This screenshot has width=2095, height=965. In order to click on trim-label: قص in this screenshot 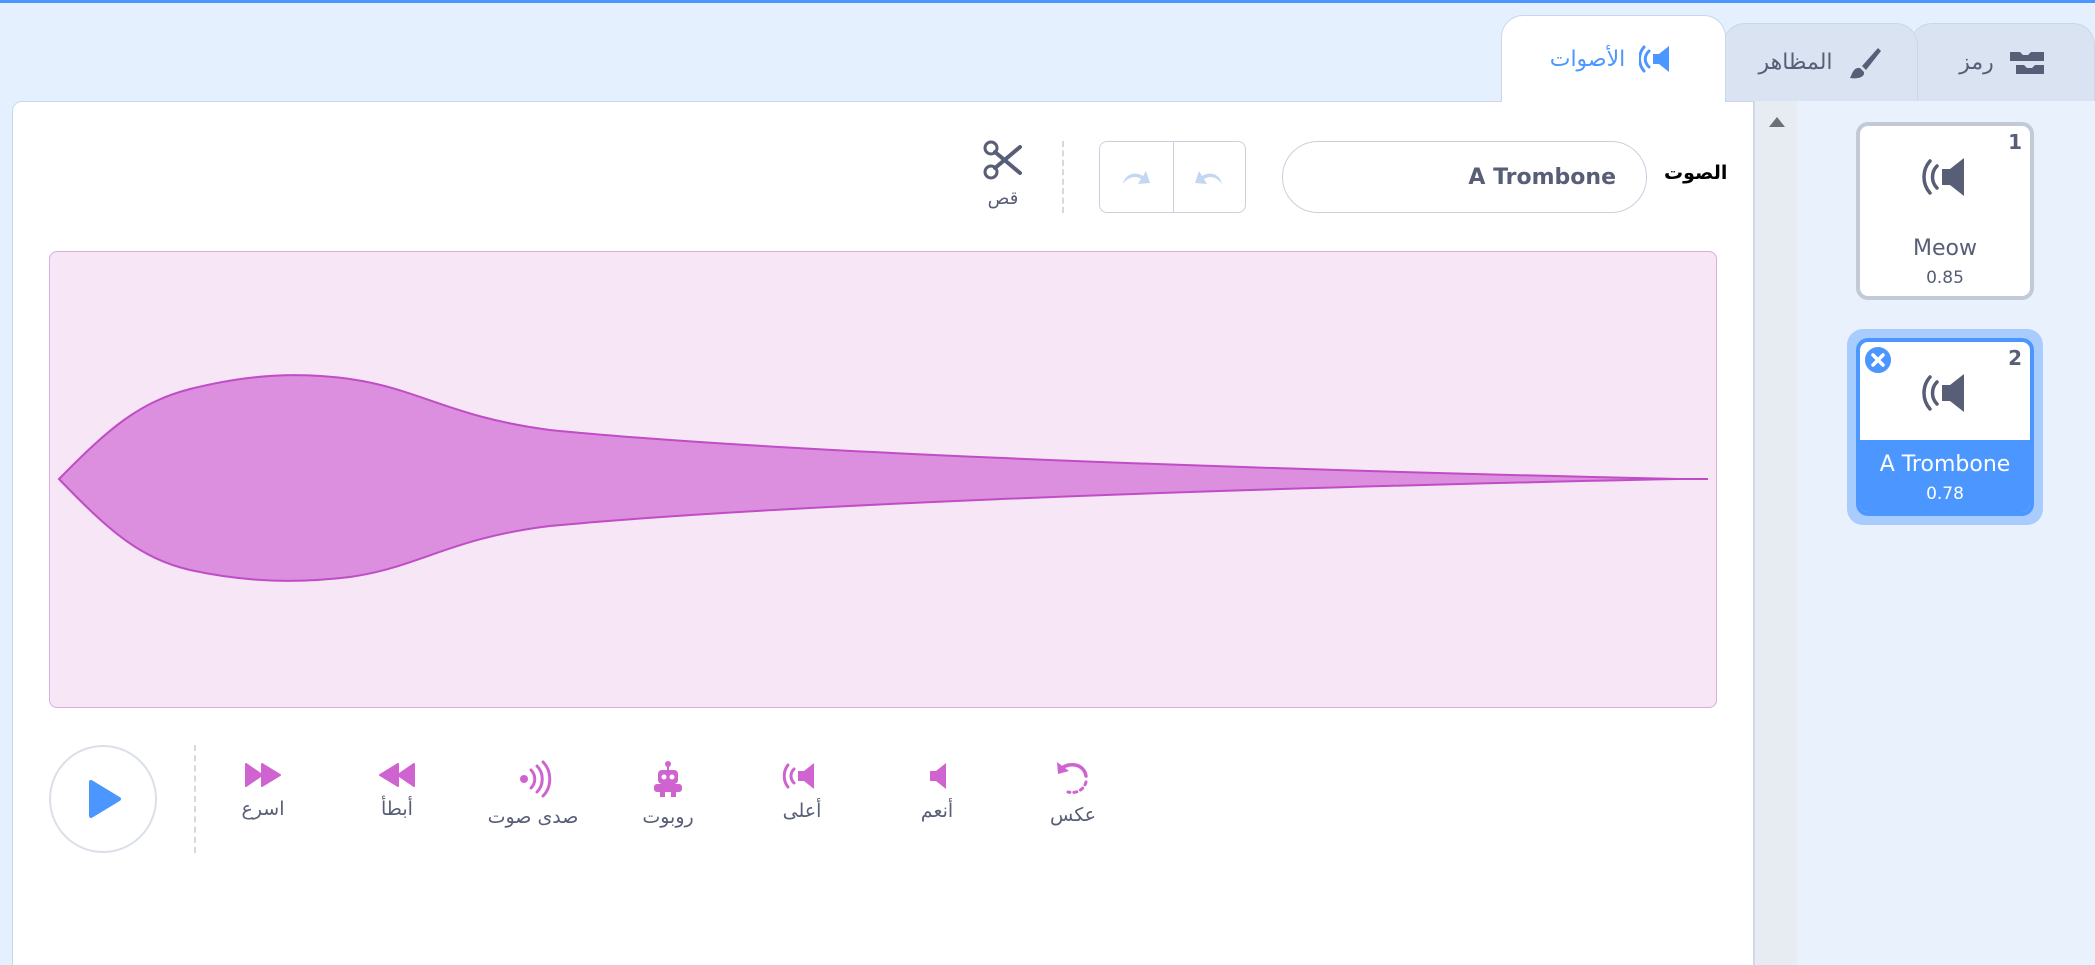, I will do `click(1003, 198)`.